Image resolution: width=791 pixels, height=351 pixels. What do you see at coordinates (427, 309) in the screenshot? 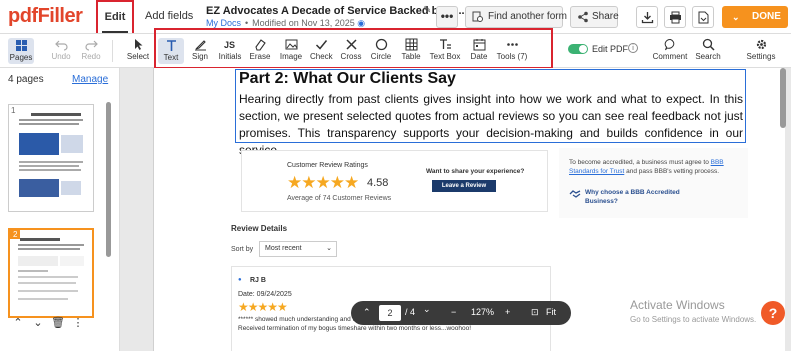
I see `next-page-chevron-icon: ⌄` at bounding box center [427, 309].